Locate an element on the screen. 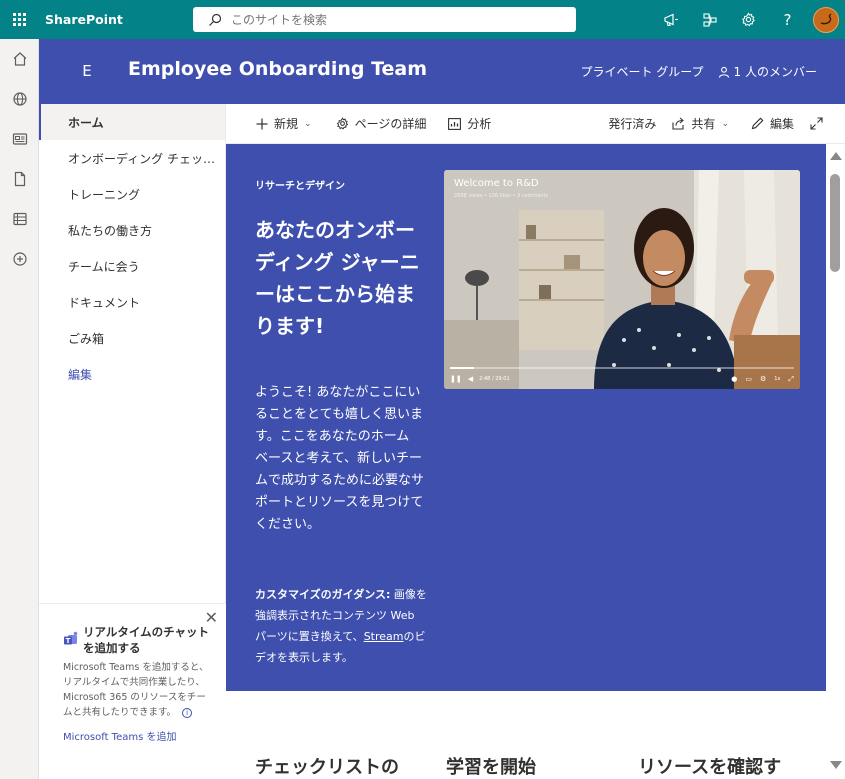  plus-icon is located at coordinates (262, 123).